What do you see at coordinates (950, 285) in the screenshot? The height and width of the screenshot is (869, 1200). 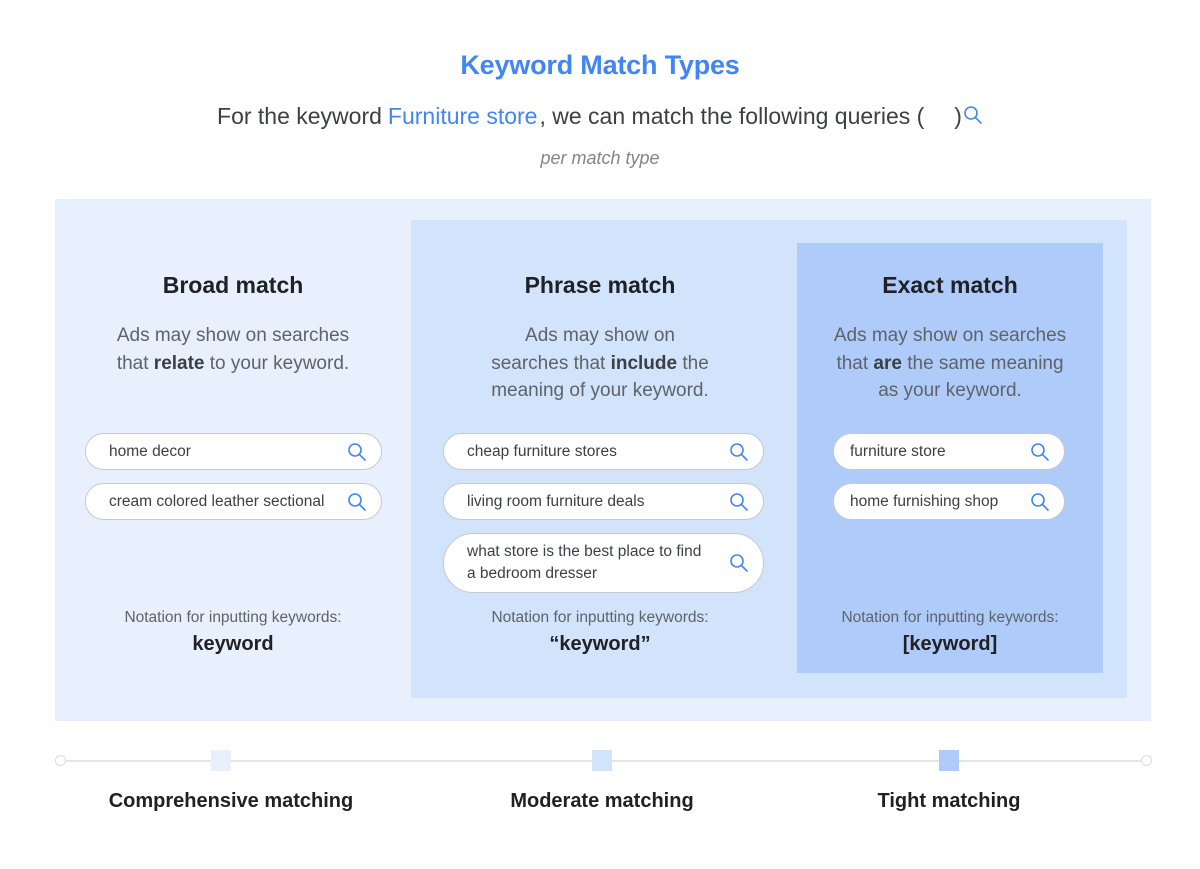 I see `column-title: Exact match` at bounding box center [950, 285].